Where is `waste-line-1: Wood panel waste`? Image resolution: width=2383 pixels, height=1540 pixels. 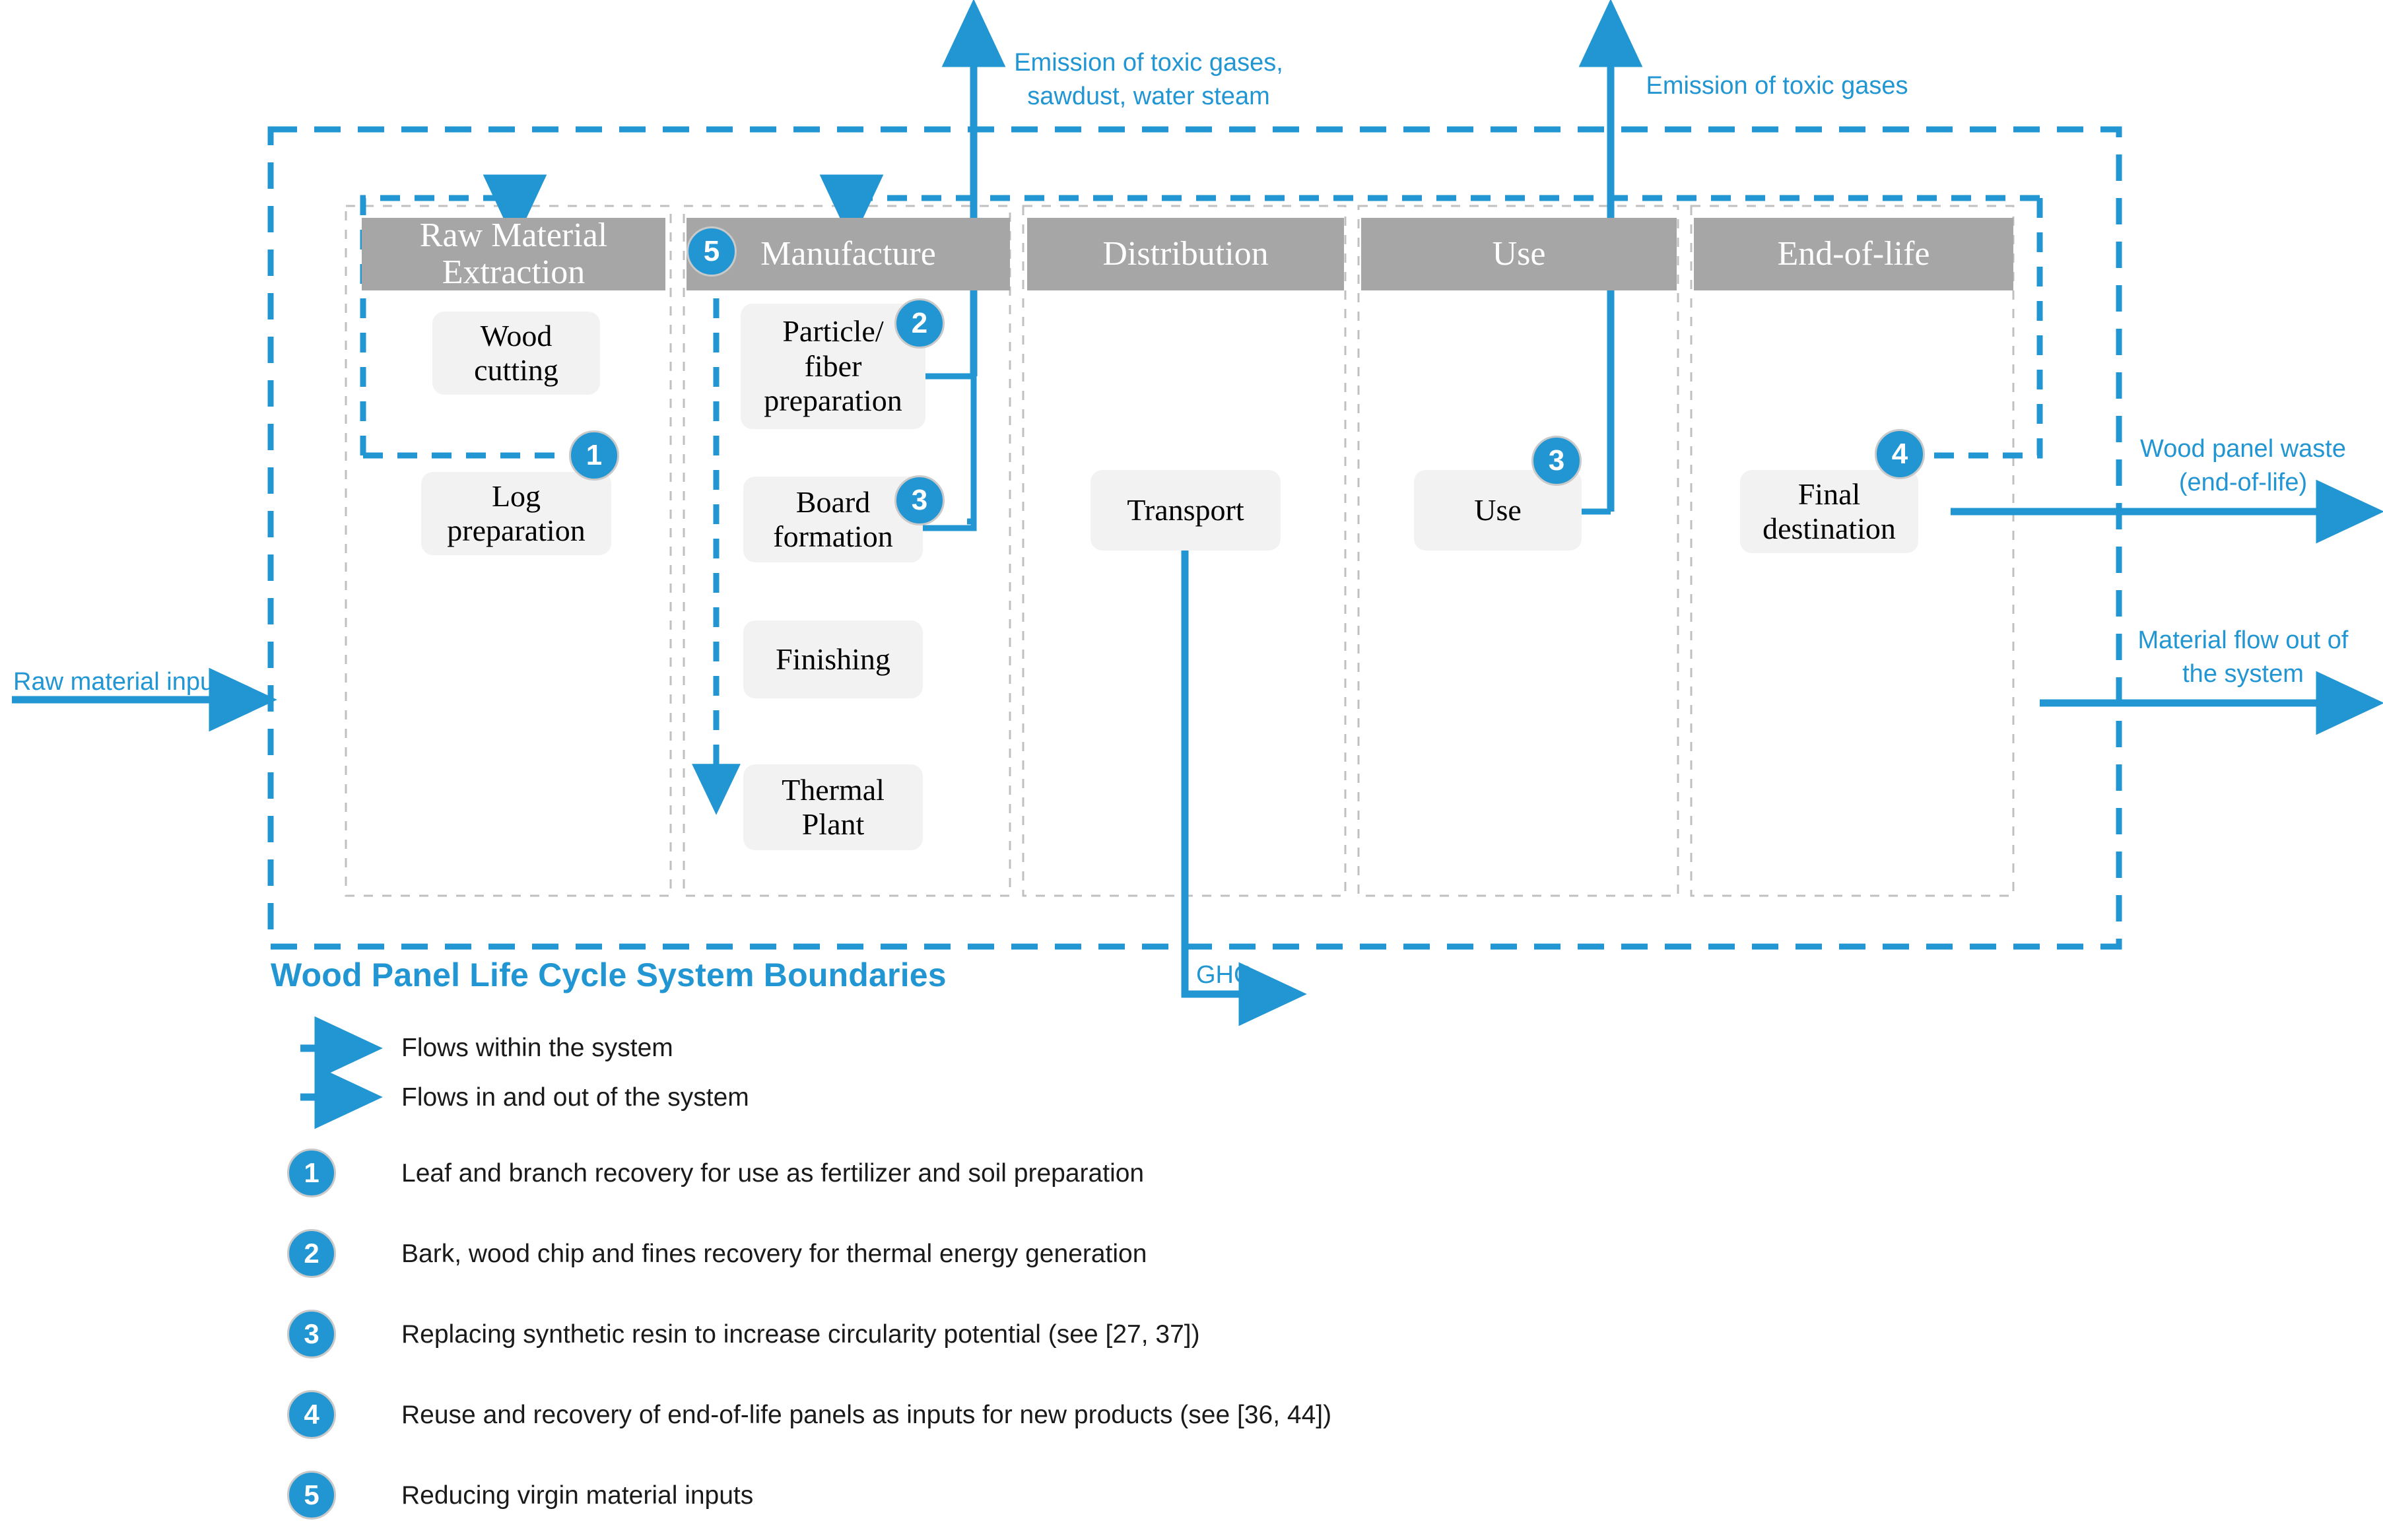
waste-line-1: Wood panel waste is located at coordinates (2243, 449).